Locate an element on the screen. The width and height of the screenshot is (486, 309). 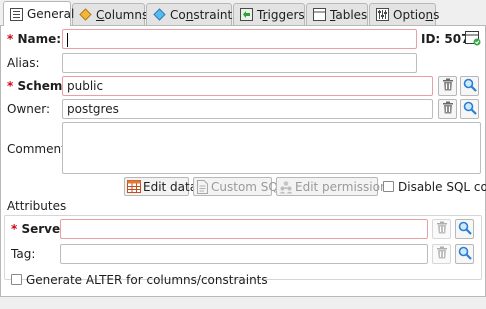
edit-data-label: Edit data is located at coordinates (170, 186).